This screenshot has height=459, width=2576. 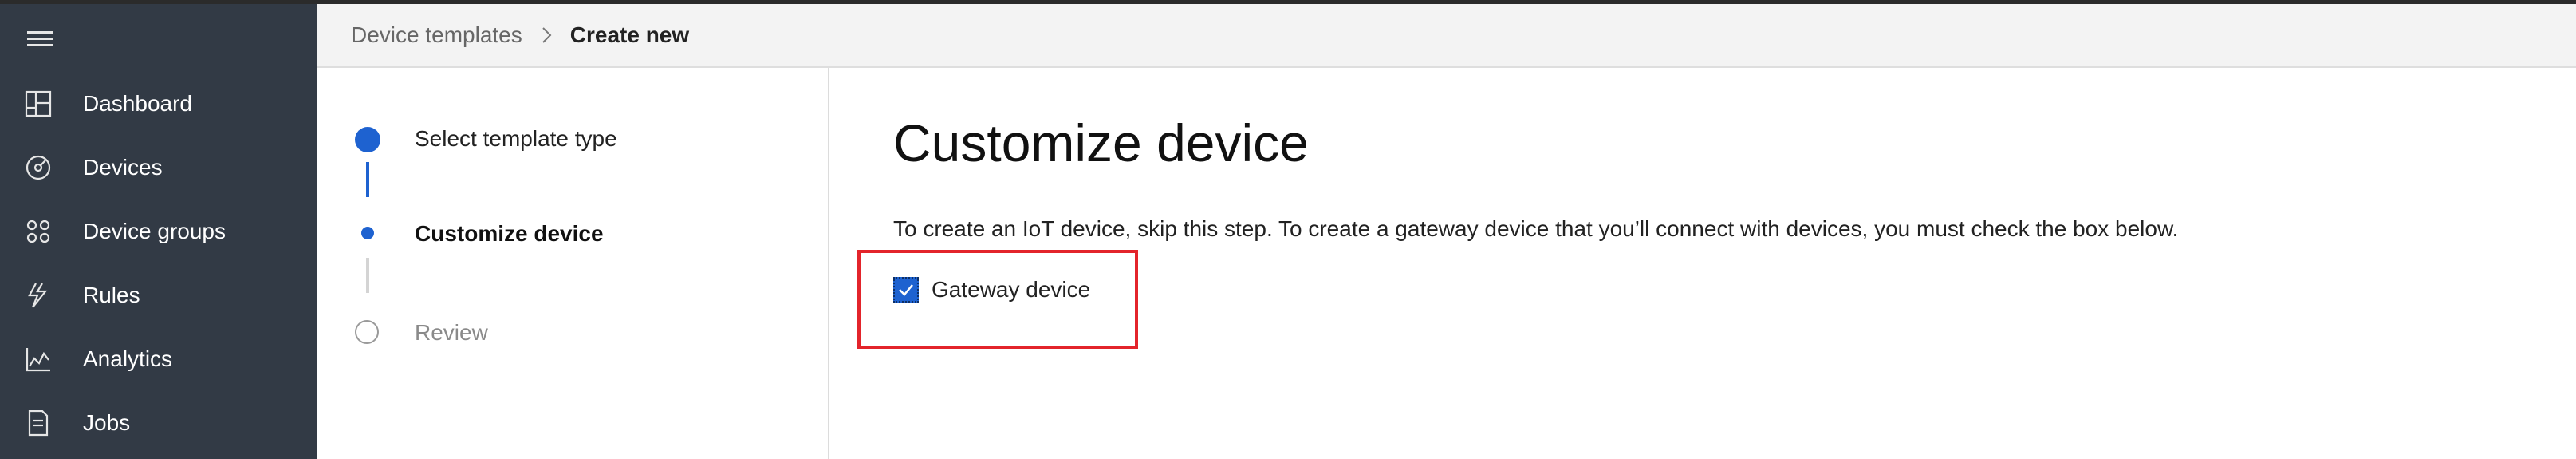 What do you see at coordinates (38, 423) in the screenshot?
I see `jobs-icon` at bounding box center [38, 423].